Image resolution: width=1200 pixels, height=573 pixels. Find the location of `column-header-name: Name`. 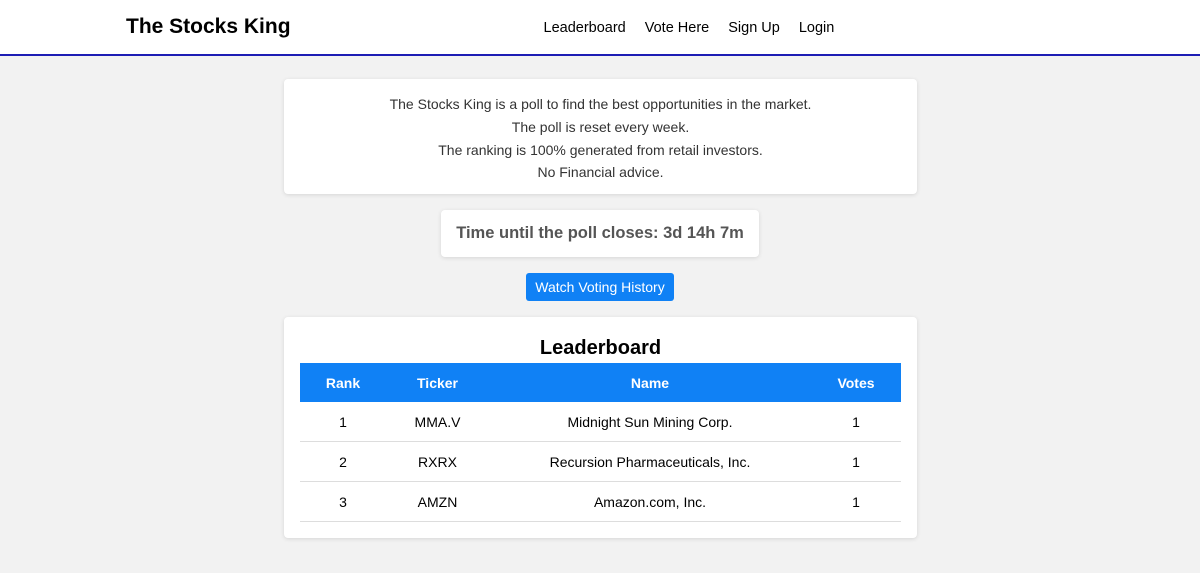

column-header-name: Name is located at coordinates (650, 382).